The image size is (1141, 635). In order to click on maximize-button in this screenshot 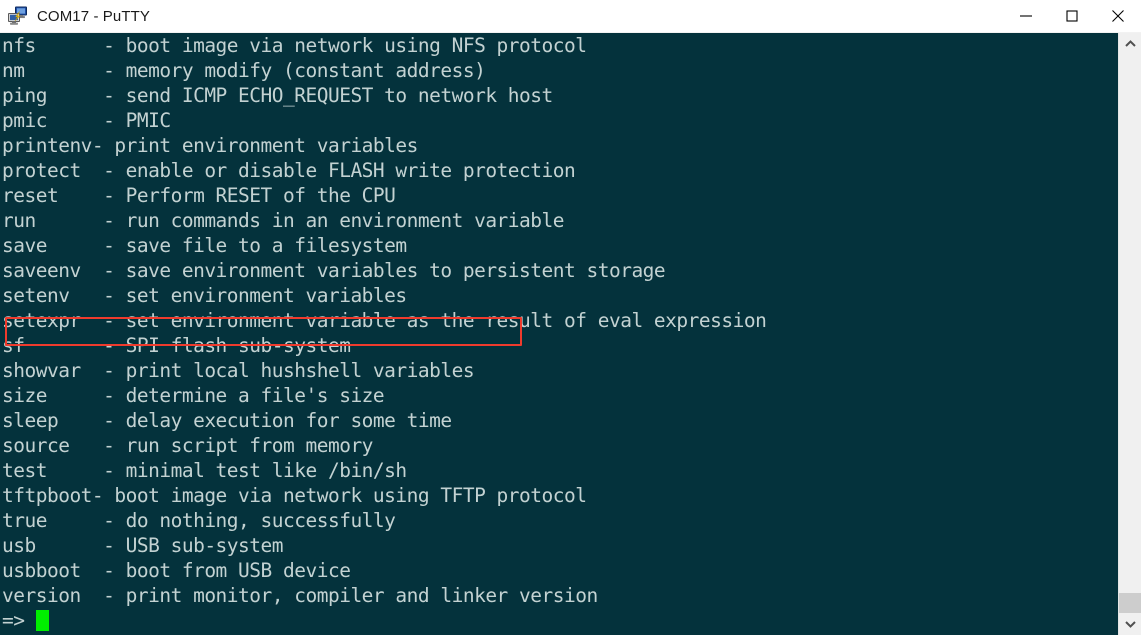, I will do `click(1072, 16)`.